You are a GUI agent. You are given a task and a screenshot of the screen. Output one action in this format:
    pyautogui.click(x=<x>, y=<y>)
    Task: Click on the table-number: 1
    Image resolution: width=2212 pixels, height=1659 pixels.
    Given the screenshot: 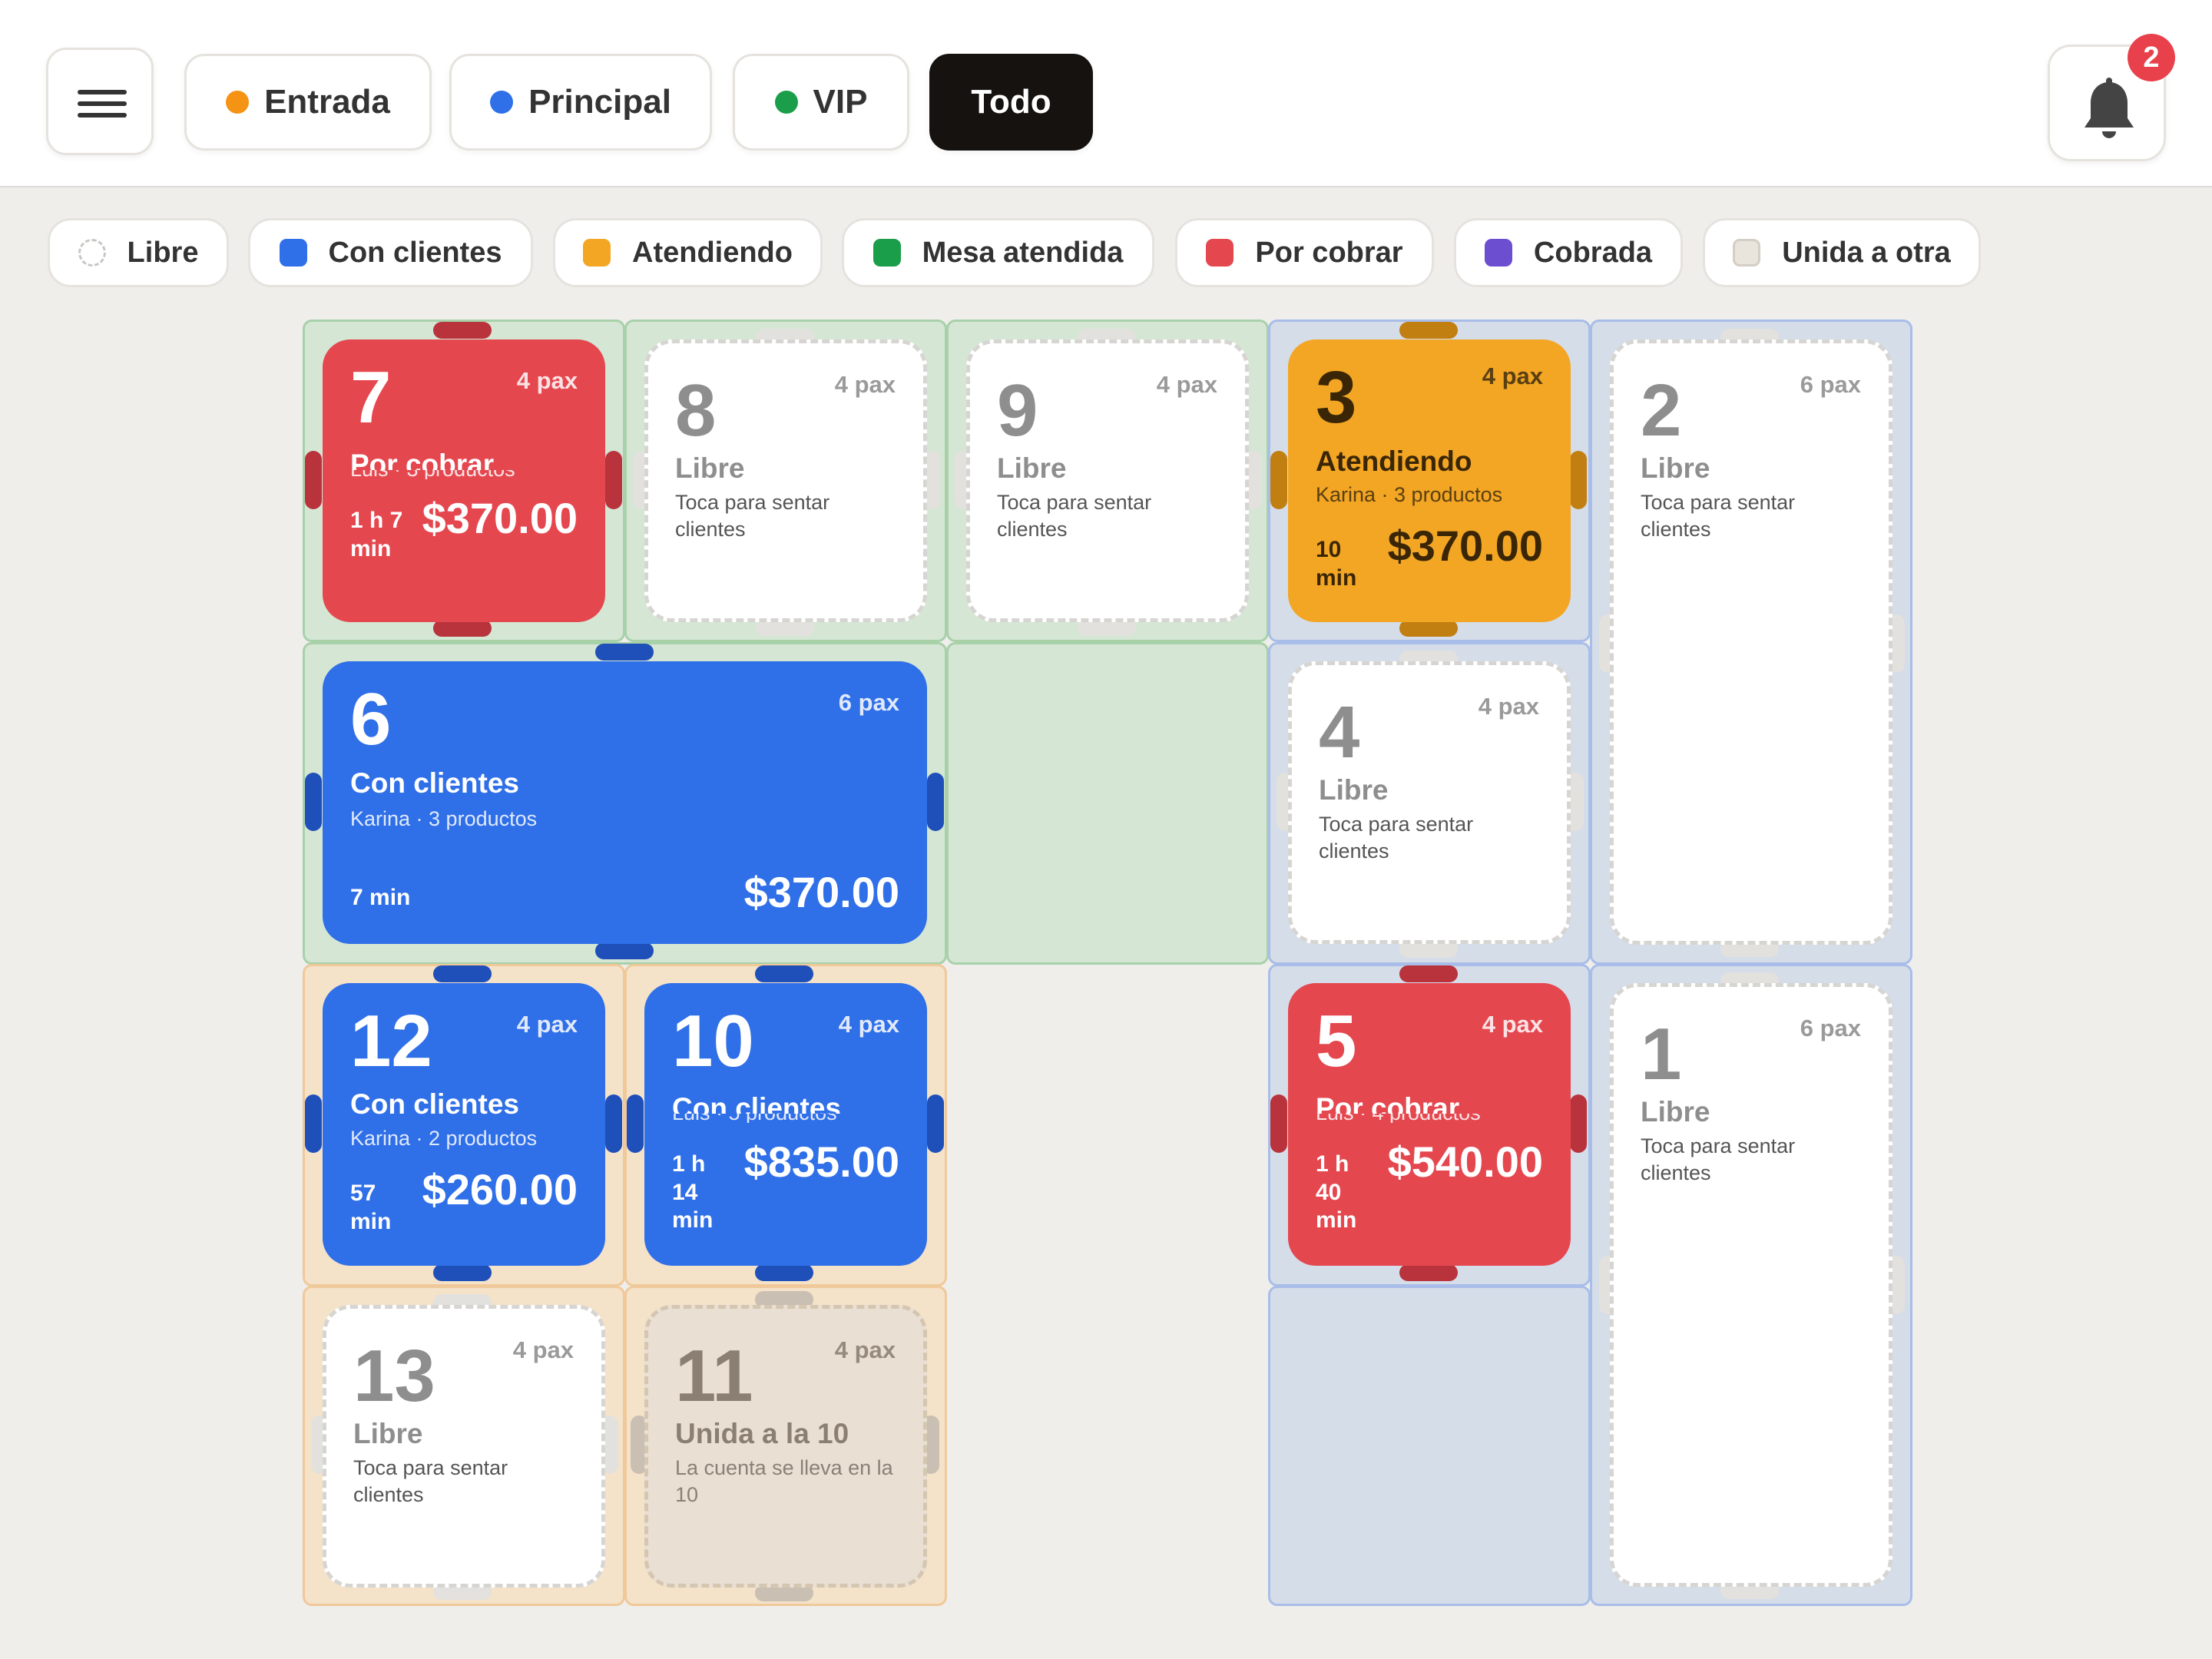 What is the action you would take?
    pyautogui.click(x=1661, y=1054)
    